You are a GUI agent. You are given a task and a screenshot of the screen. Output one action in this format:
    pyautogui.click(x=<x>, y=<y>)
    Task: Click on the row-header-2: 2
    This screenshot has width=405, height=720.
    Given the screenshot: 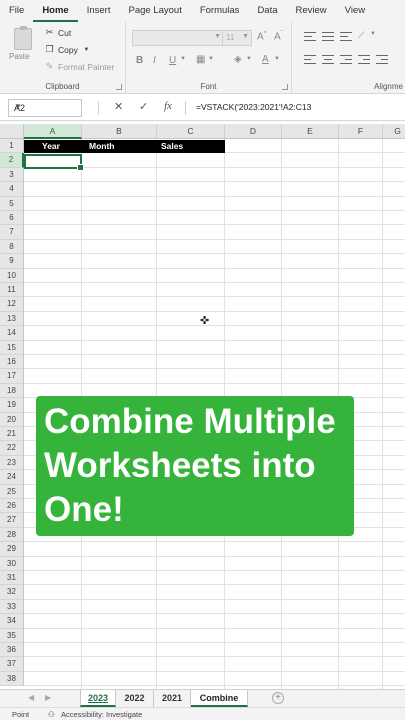 What is the action you would take?
    pyautogui.click(x=12, y=160)
    